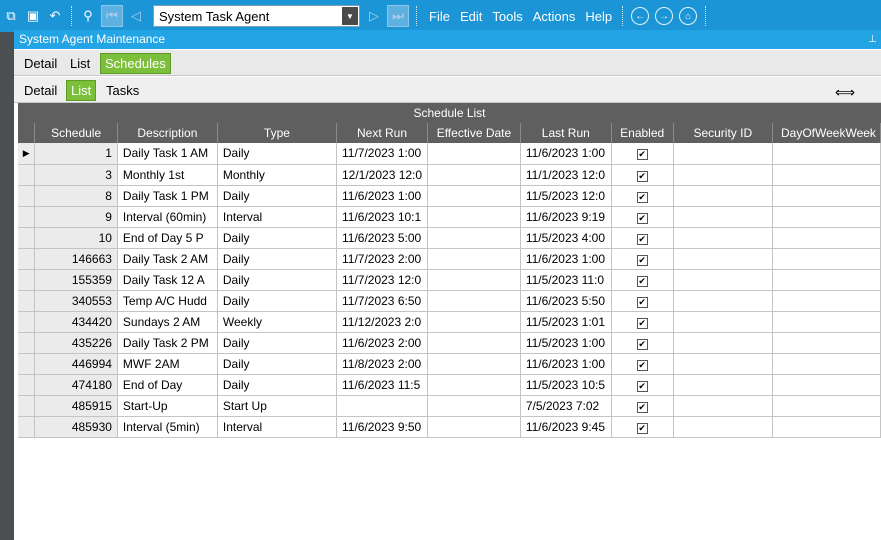 The image size is (881, 540). I want to click on subtab-detail: Detail, so click(40, 90).